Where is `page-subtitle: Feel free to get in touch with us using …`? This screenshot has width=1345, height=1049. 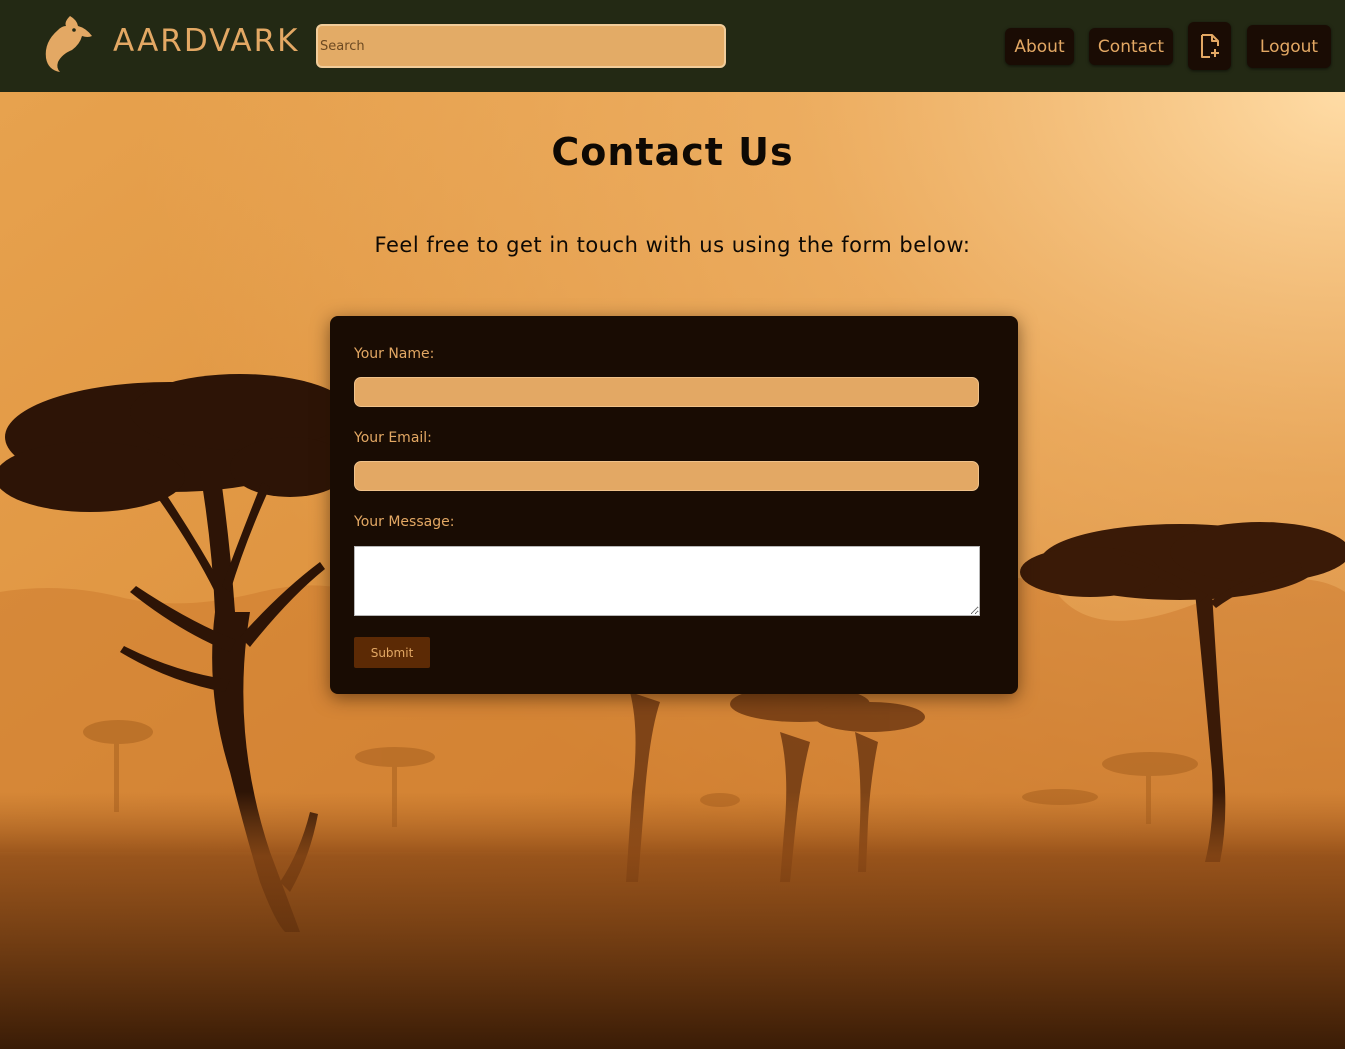
page-subtitle: Feel free to get in touch with us using … is located at coordinates (672, 245).